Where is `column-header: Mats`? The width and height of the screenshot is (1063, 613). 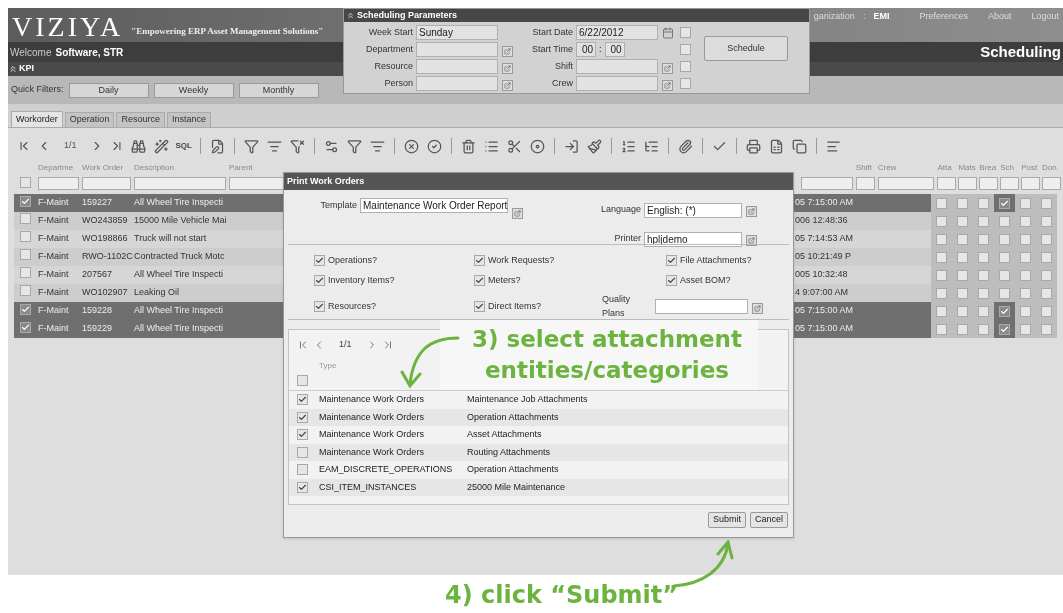 column-header: Mats is located at coordinates (967, 168).